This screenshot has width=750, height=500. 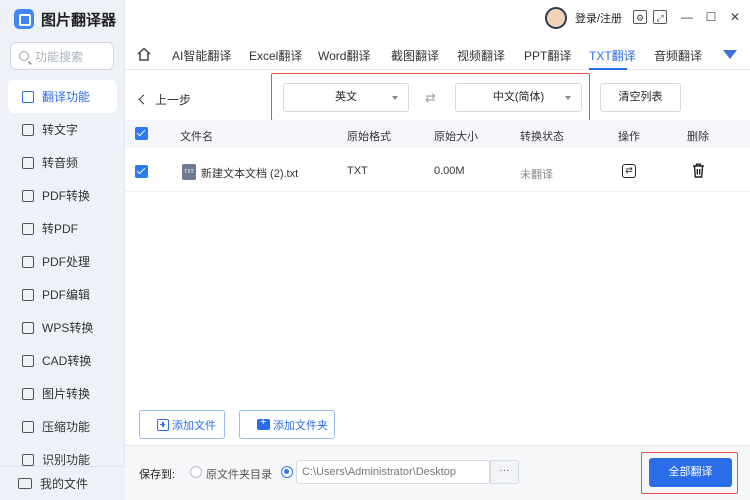 I want to click on file-table-header: 文件名 原始格式 原始大小 转换状态 操作 删除, so click(x=437, y=134).